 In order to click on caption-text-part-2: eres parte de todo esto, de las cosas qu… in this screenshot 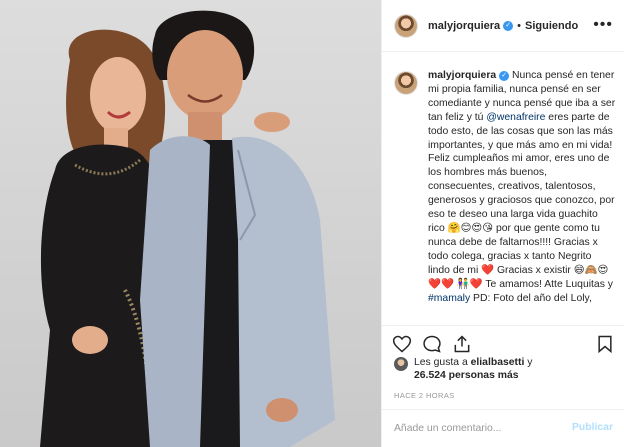, I will do `click(521, 200)`.